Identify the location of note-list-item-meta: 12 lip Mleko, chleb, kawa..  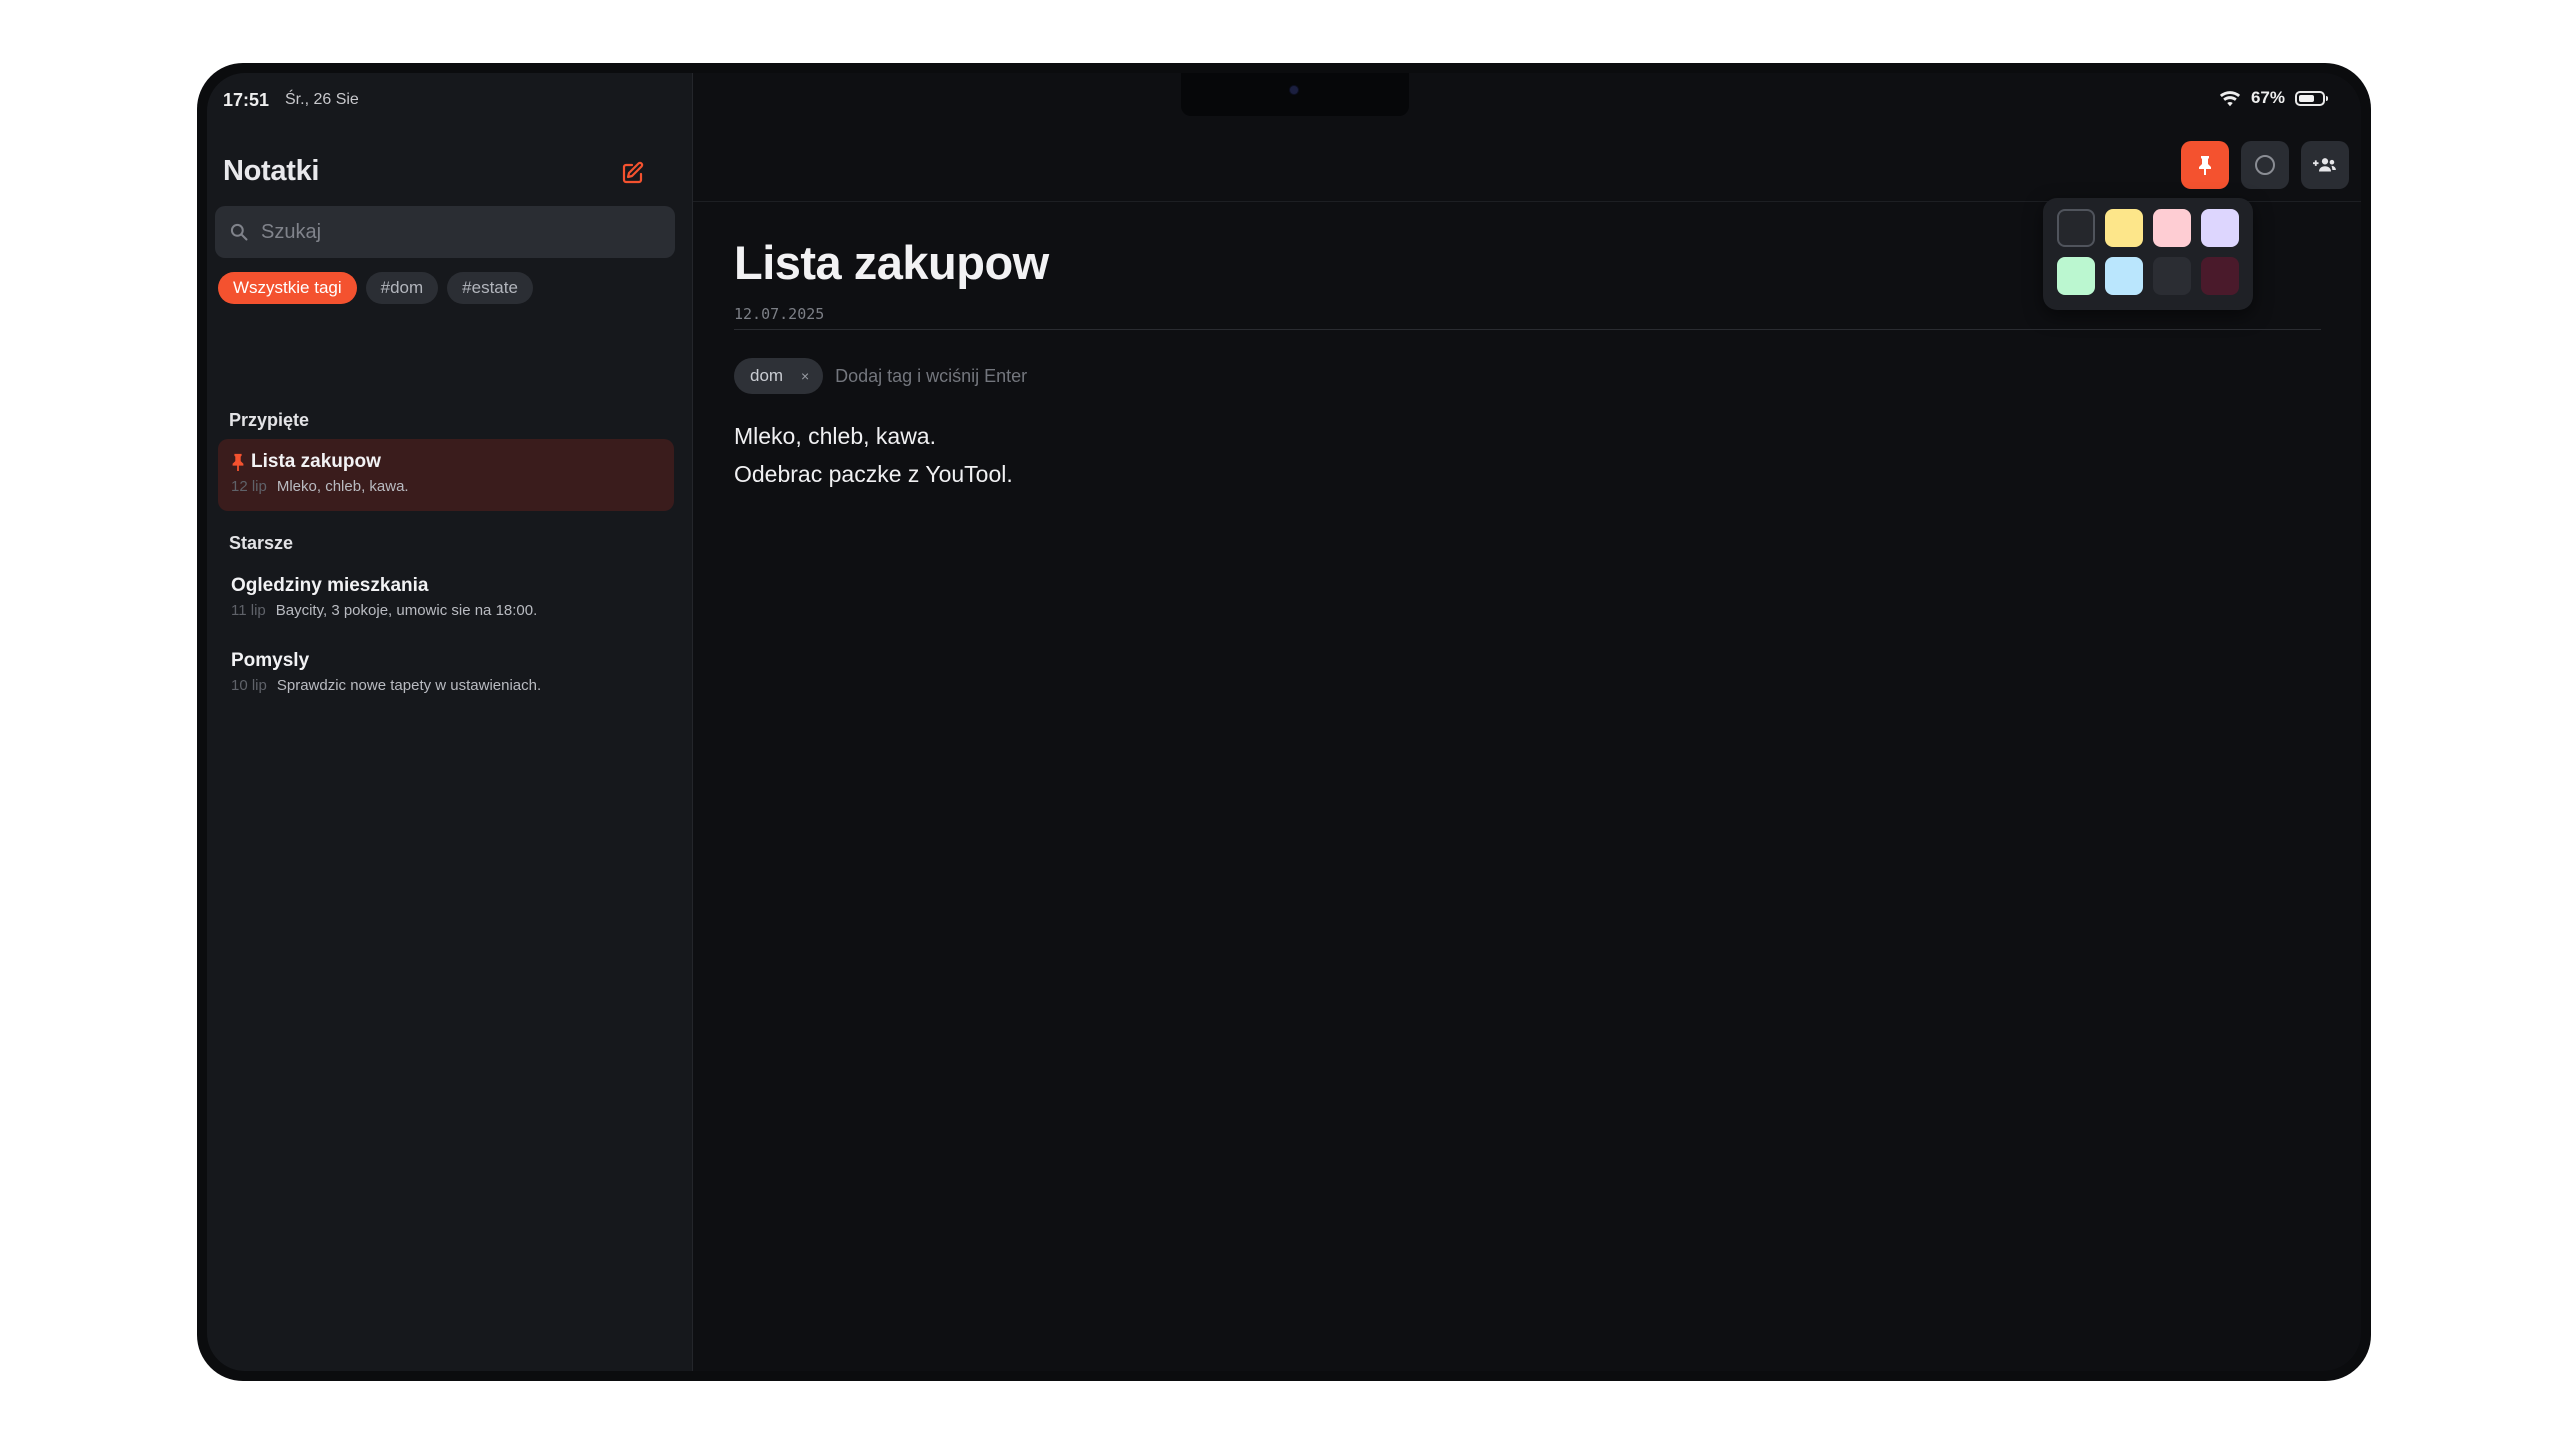
(446, 486).